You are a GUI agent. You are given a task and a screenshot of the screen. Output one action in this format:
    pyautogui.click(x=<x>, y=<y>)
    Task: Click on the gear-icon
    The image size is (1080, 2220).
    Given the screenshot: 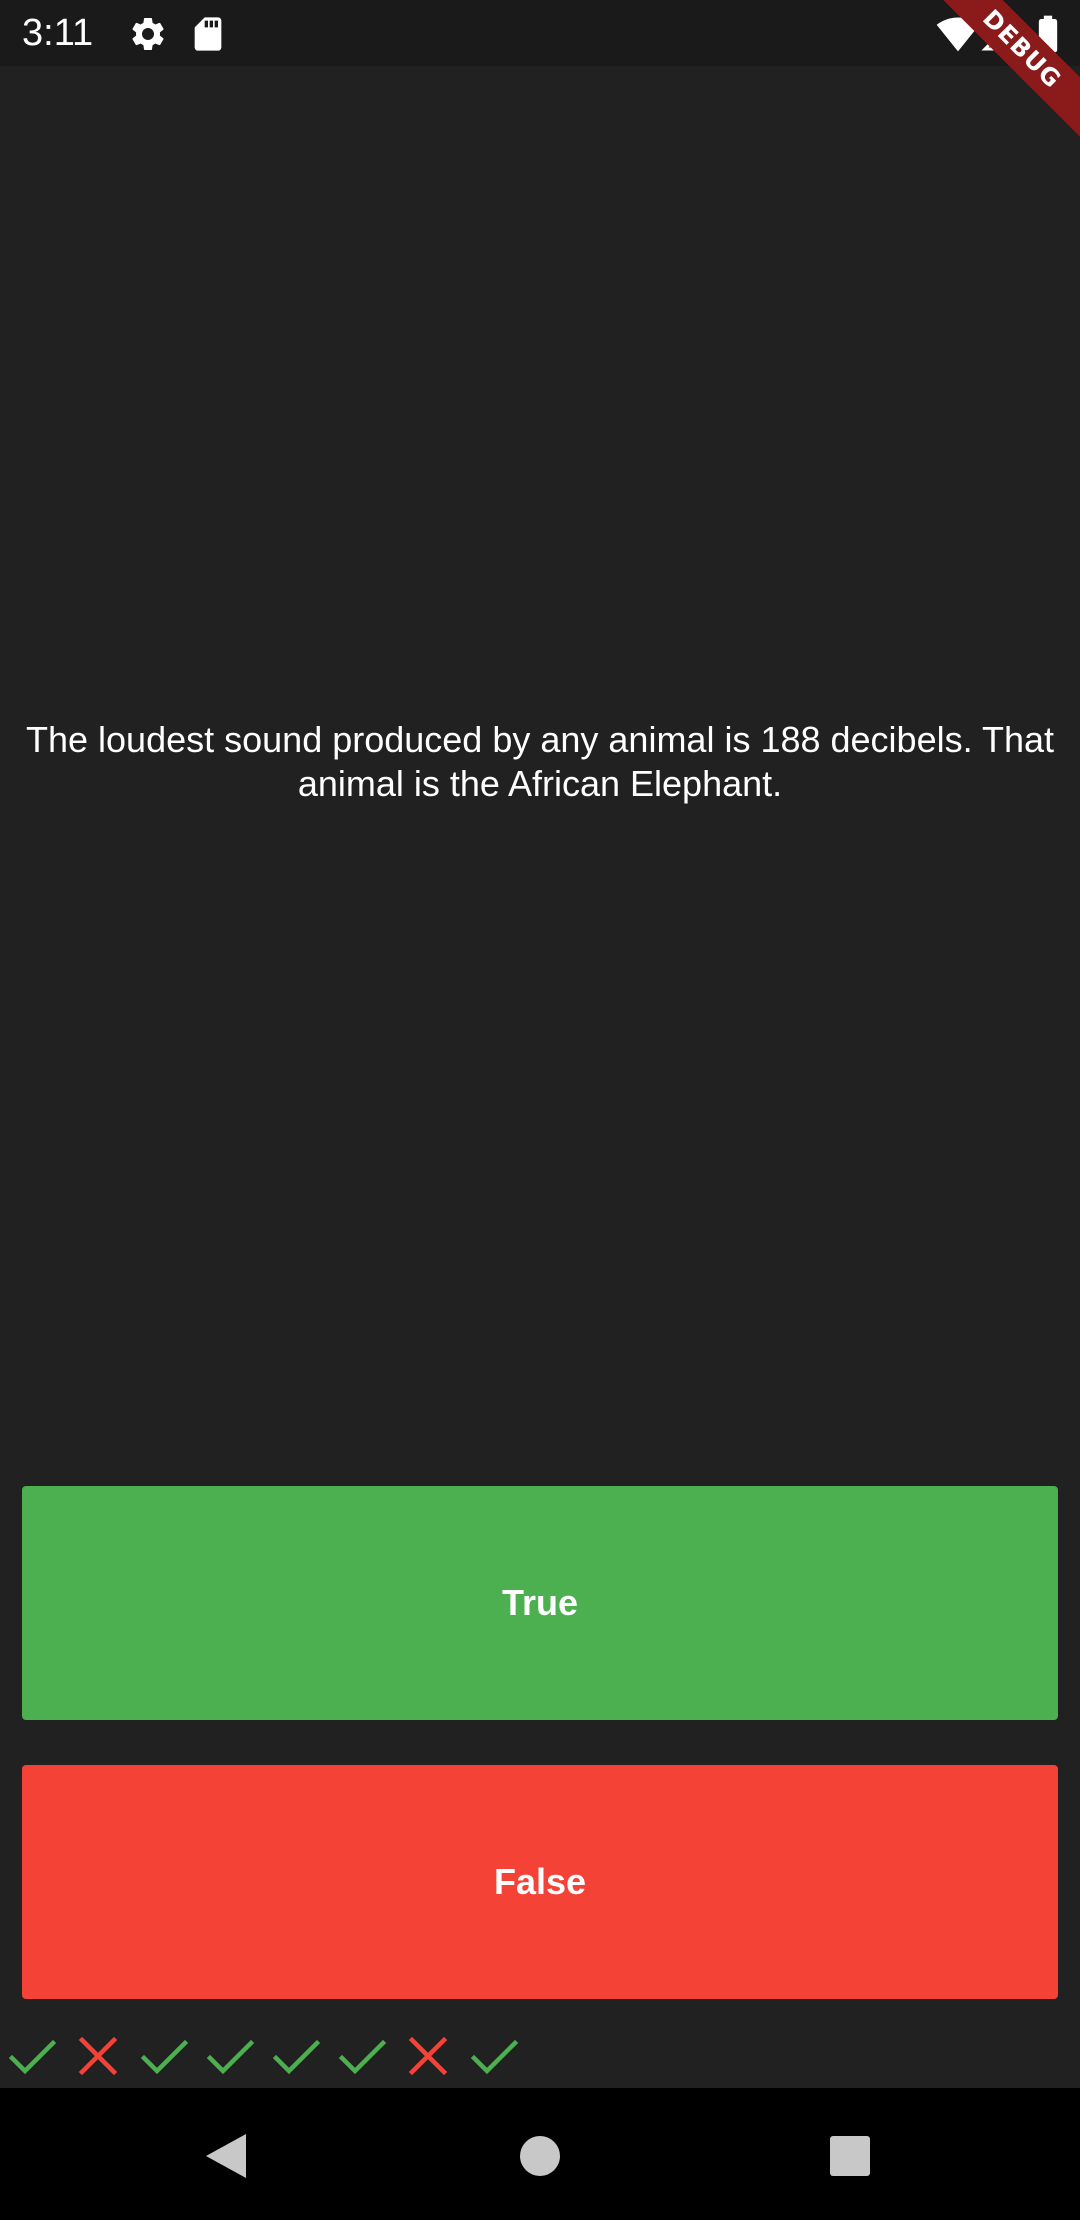 What is the action you would take?
    pyautogui.click(x=148, y=34)
    